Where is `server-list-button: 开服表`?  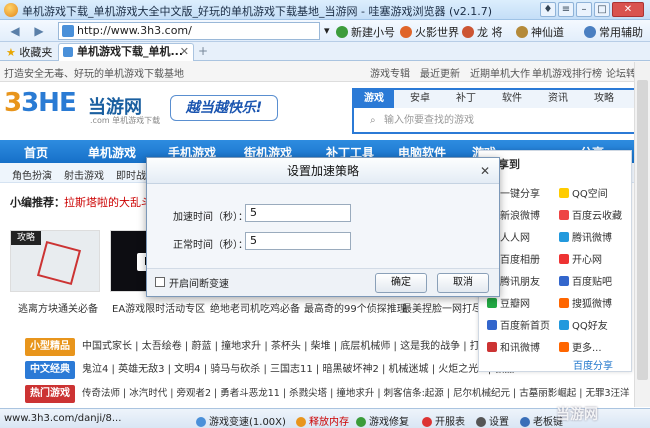 server-list-button: 开服表 is located at coordinates (443, 420).